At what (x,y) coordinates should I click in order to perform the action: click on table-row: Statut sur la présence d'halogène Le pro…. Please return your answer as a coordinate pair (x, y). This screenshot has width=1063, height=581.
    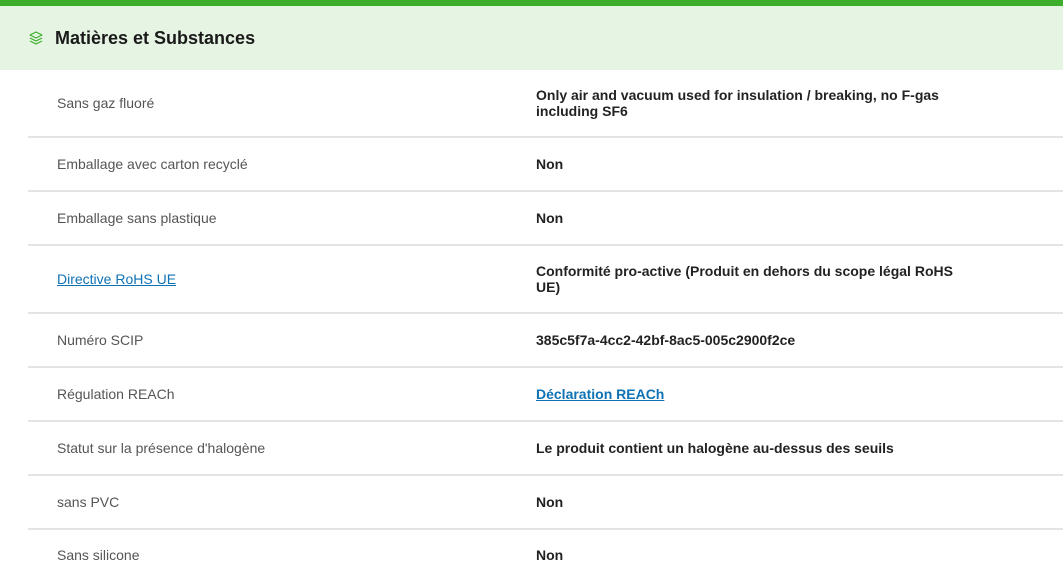
    Looking at the image, I should click on (545, 449).